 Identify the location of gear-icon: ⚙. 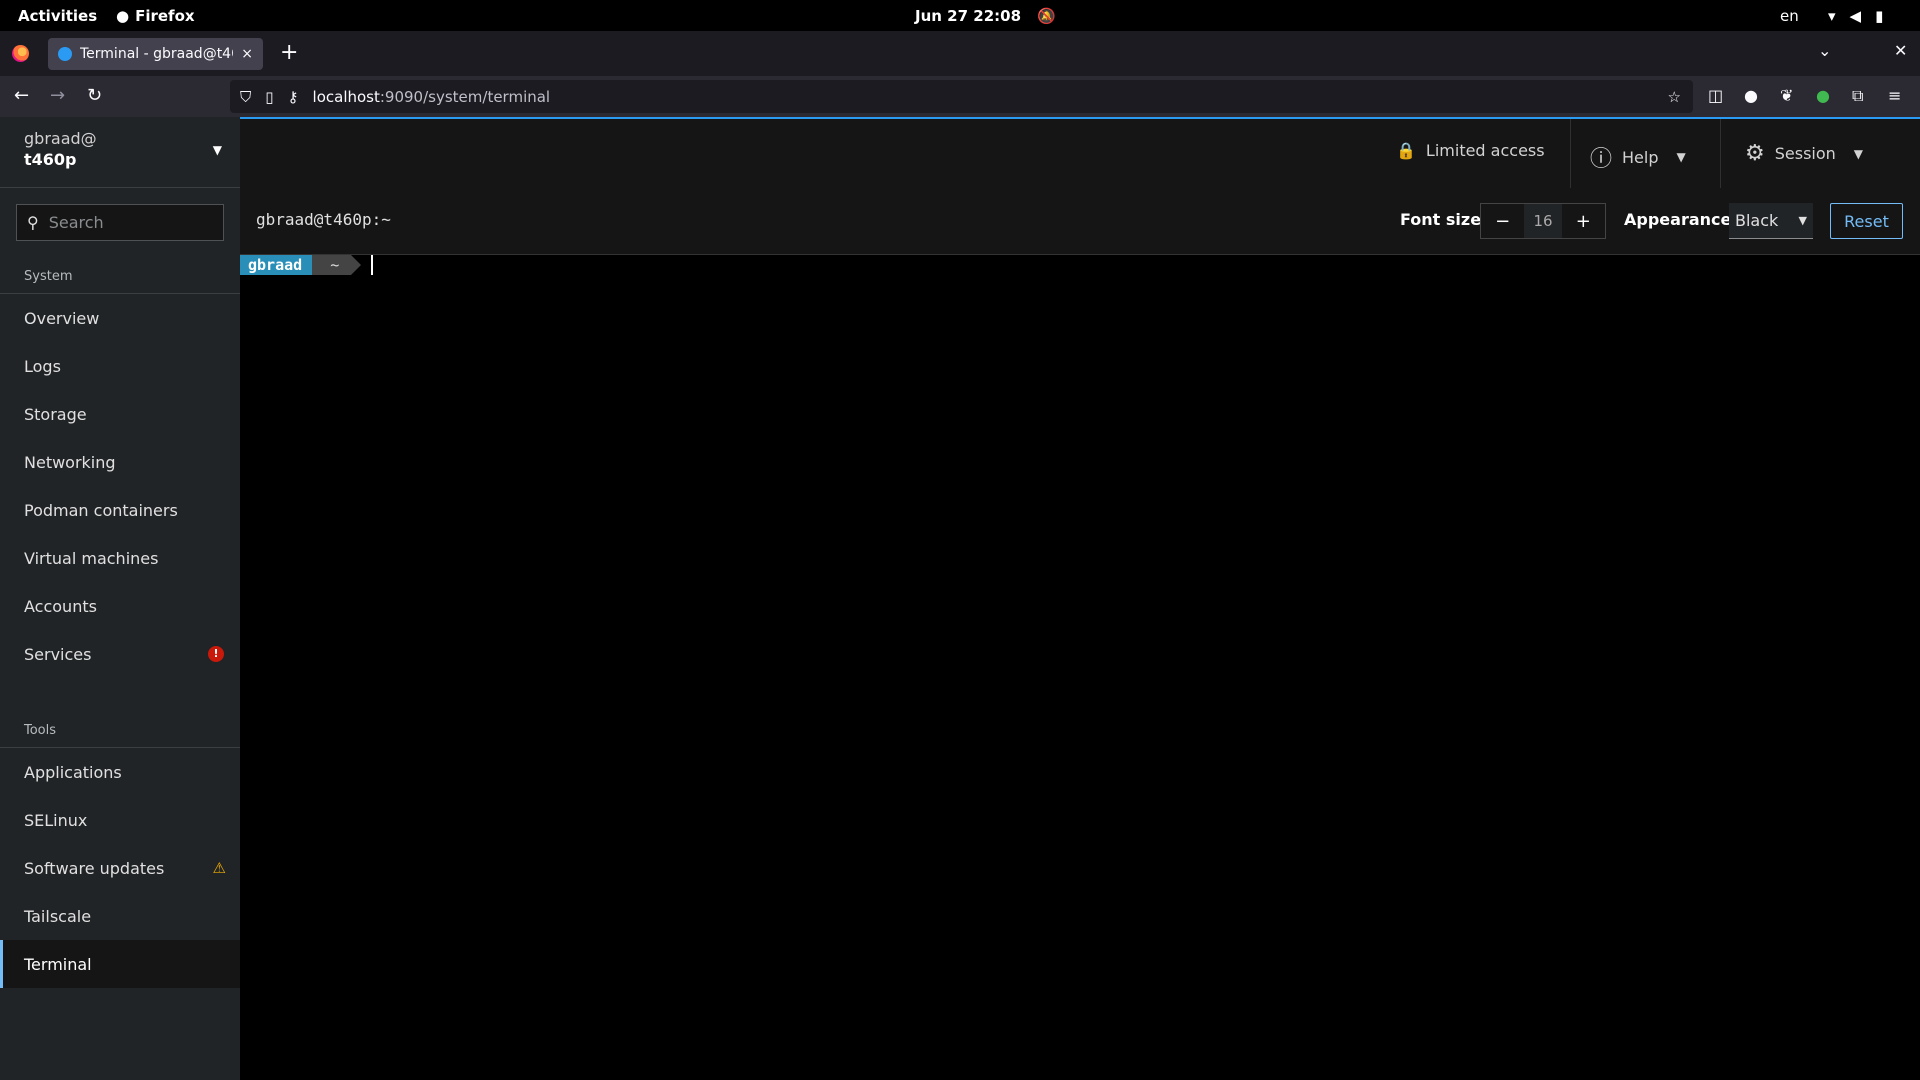
(1755, 153).